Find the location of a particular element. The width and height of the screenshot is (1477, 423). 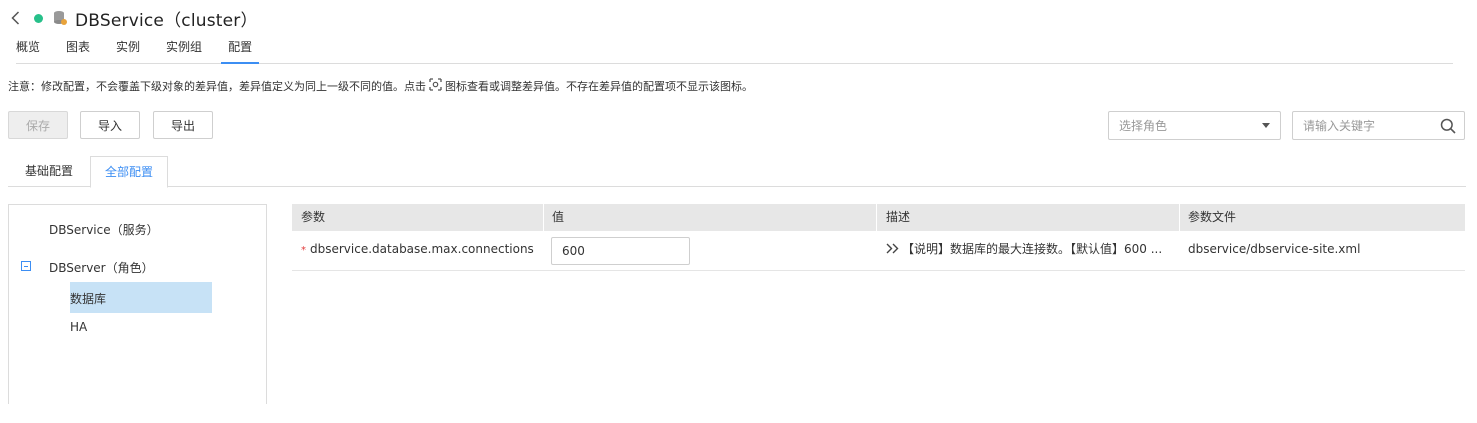

param-value-input is located at coordinates (620, 251).